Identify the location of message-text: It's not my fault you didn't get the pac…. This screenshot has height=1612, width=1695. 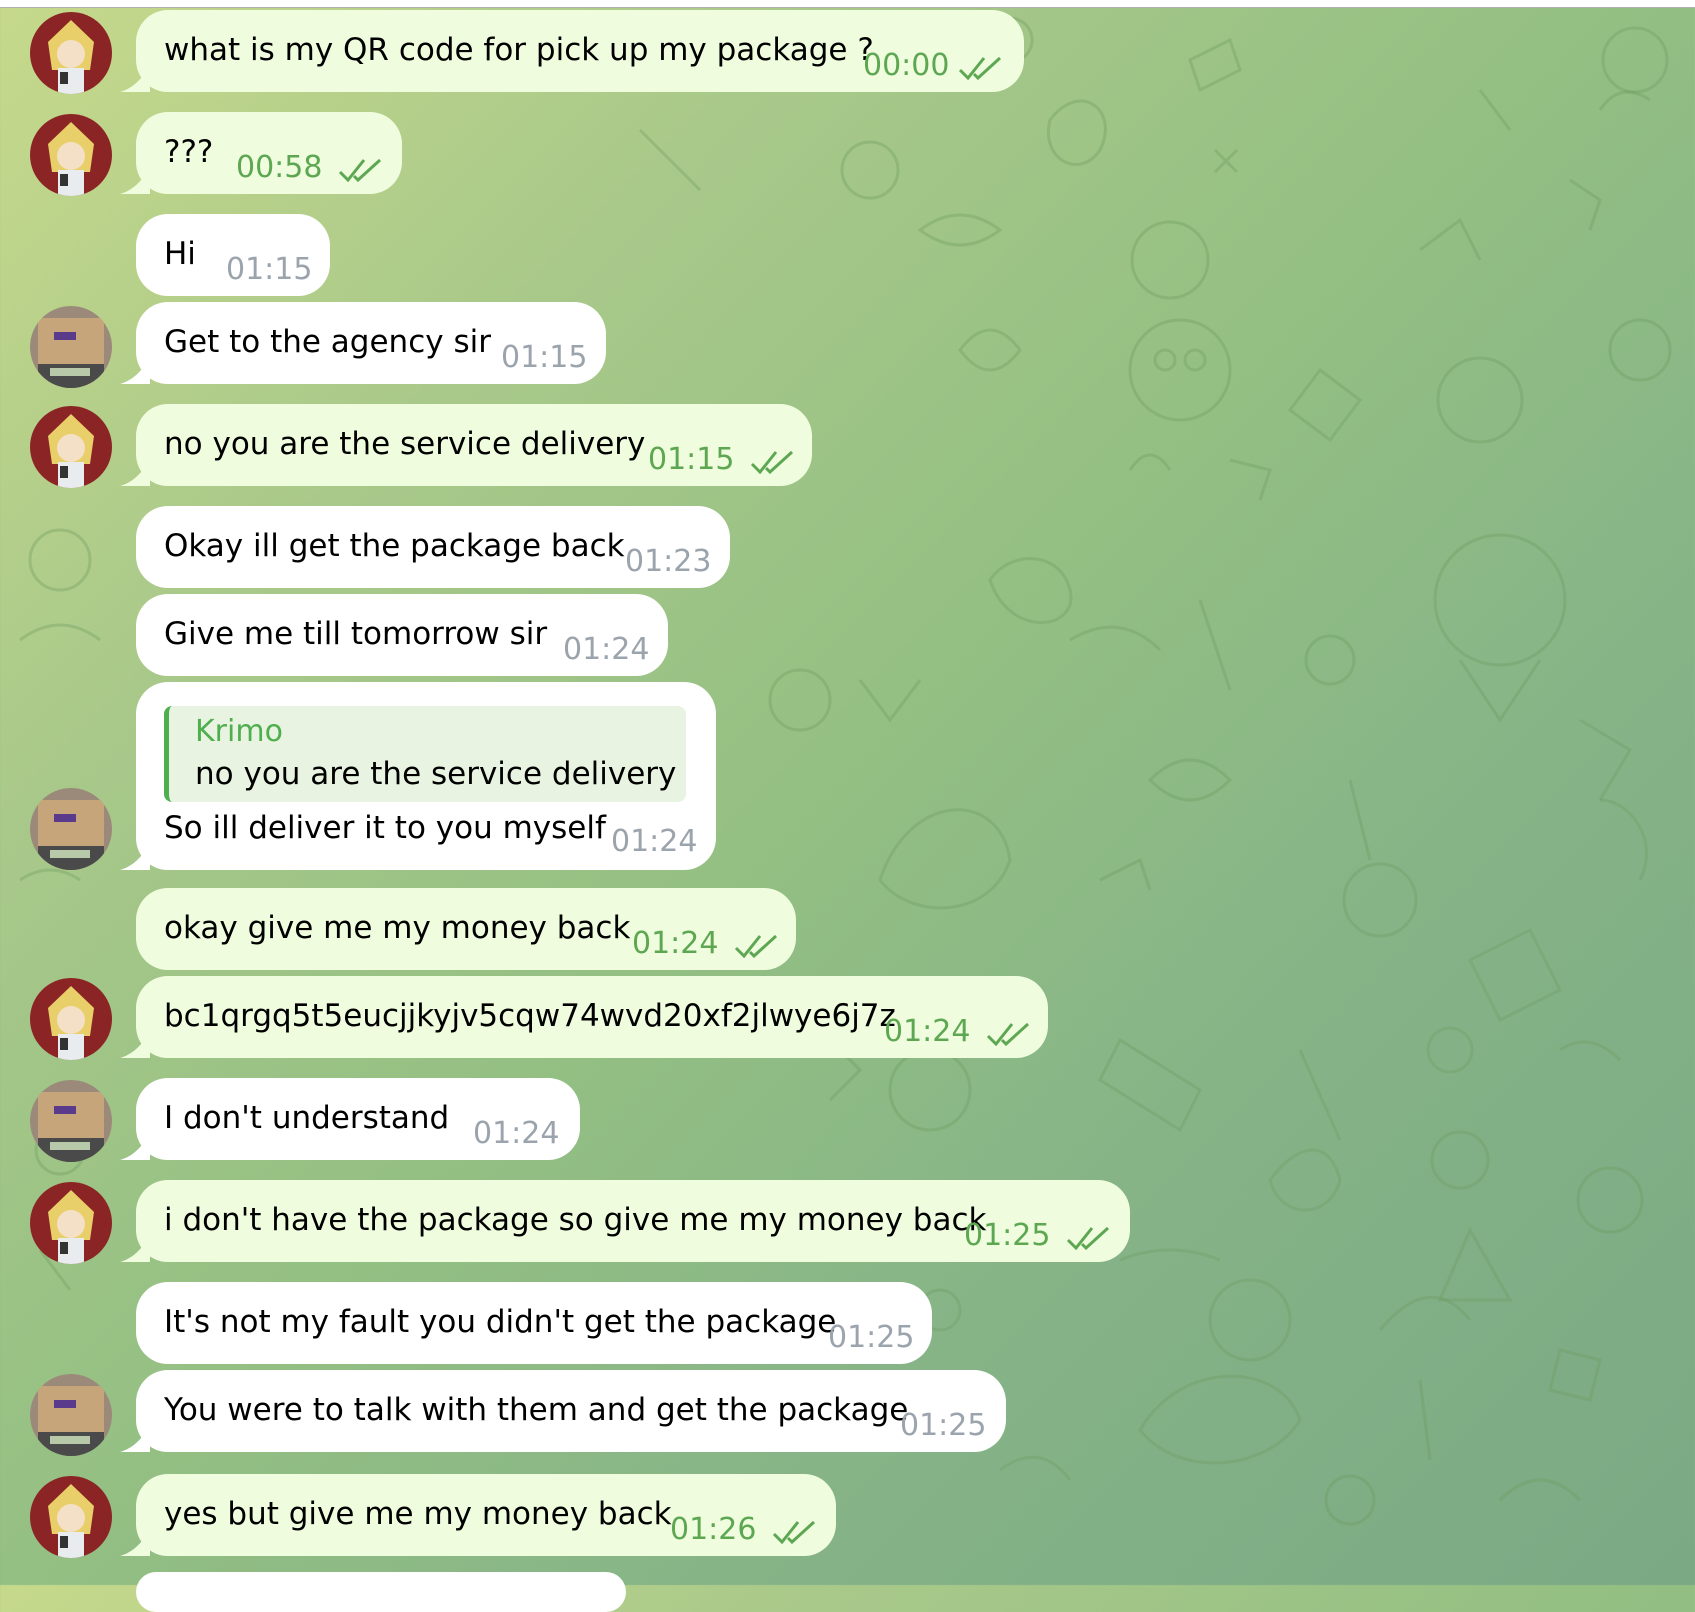
(500, 1322).